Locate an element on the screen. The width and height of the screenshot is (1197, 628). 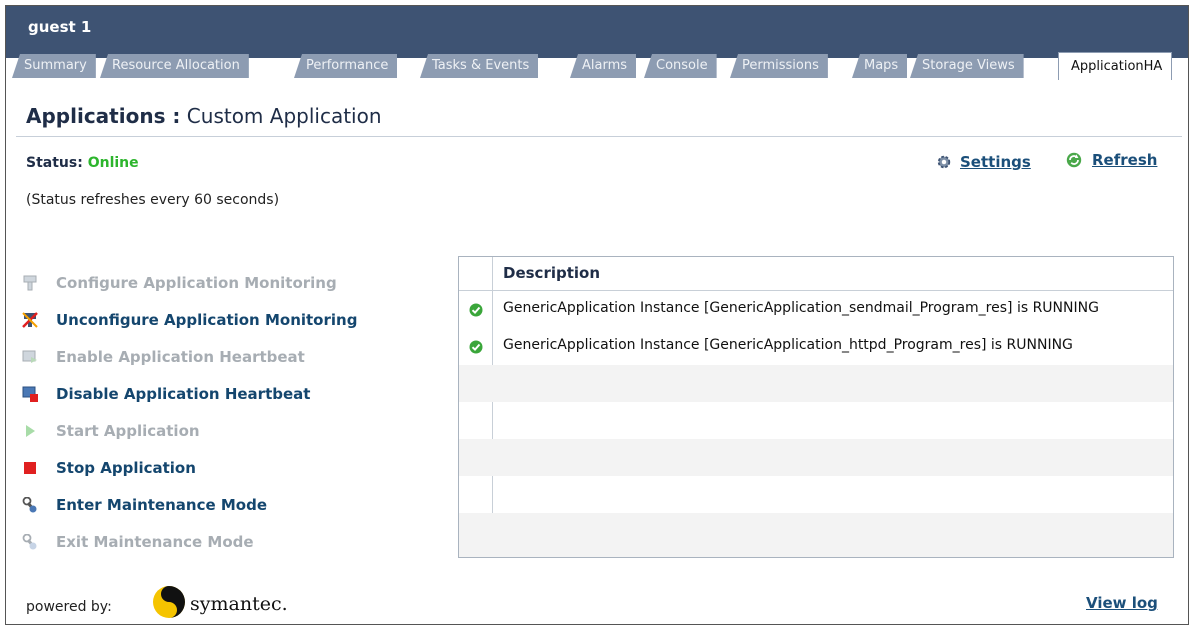
powered-by-label: powered by: is located at coordinates (69, 607).